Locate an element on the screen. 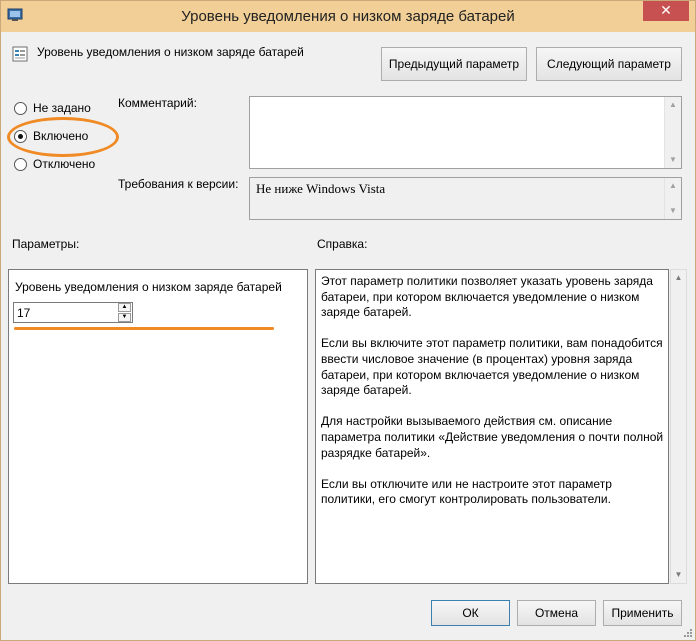 This screenshot has height=641, width=696. next-setting-button: Следующий параметр is located at coordinates (609, 64).